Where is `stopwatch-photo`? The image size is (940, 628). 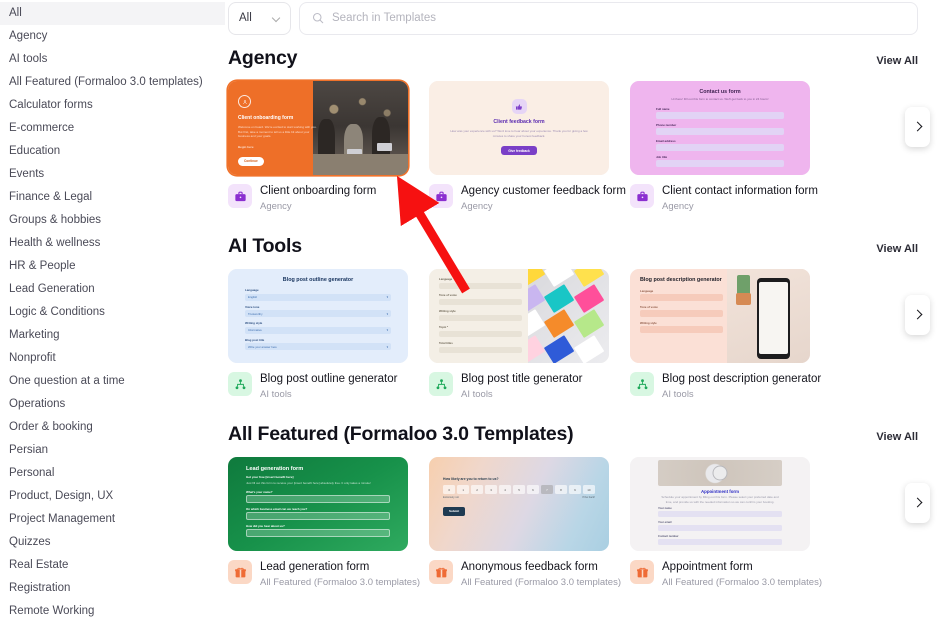 stopwatch-photo is located at coordinates (720, 473).